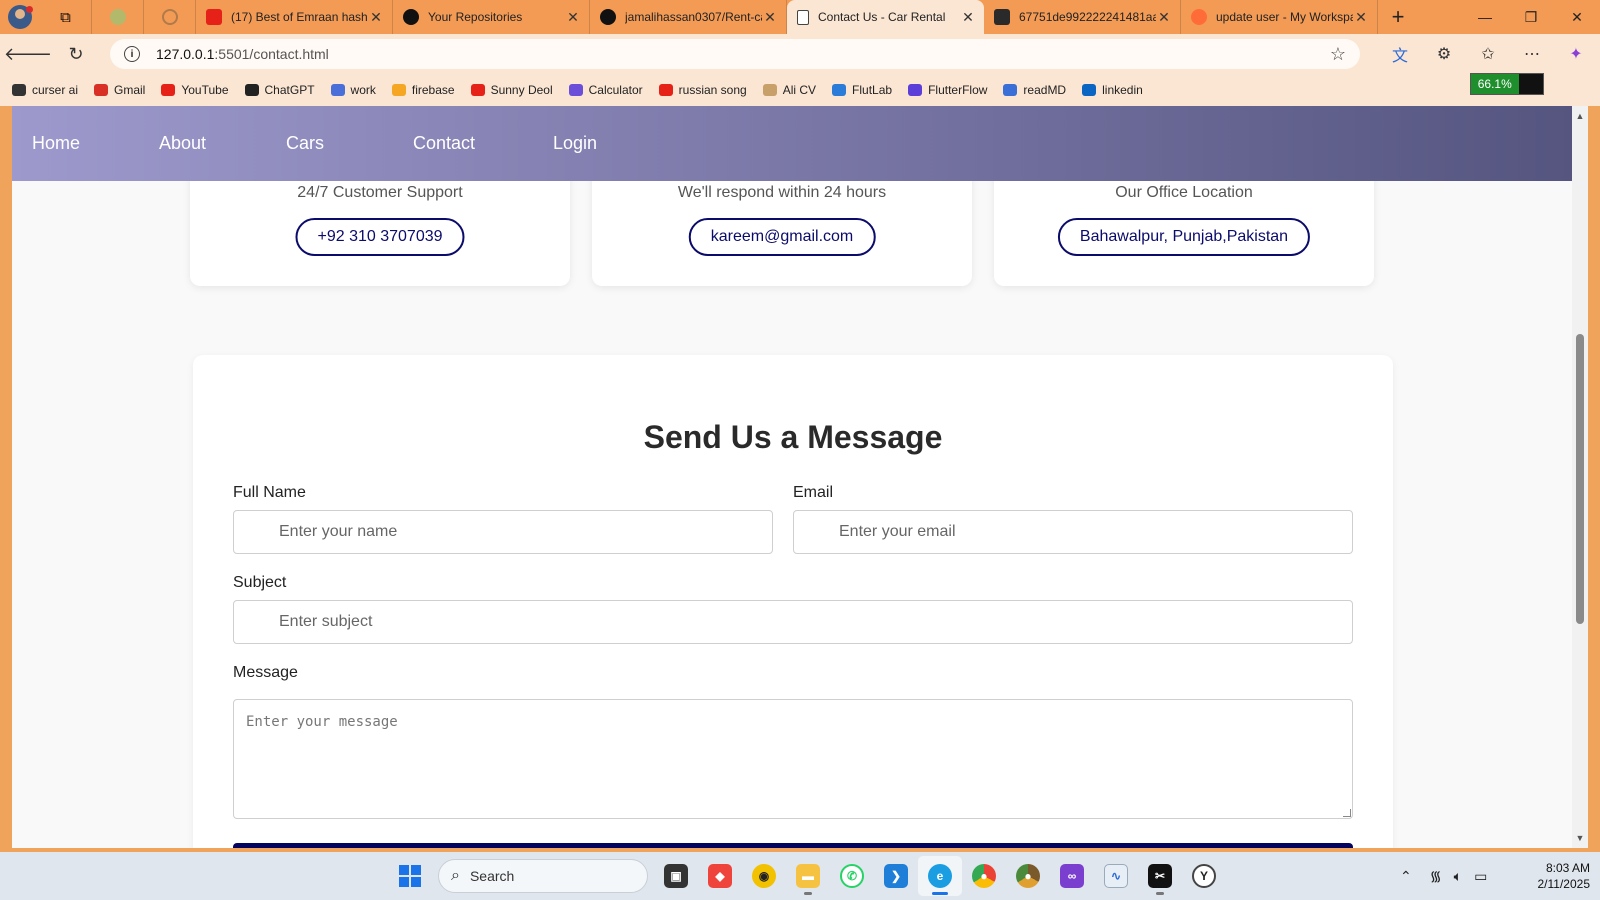  I want to click on anydesk-icon: ◆, so click(720, 876).